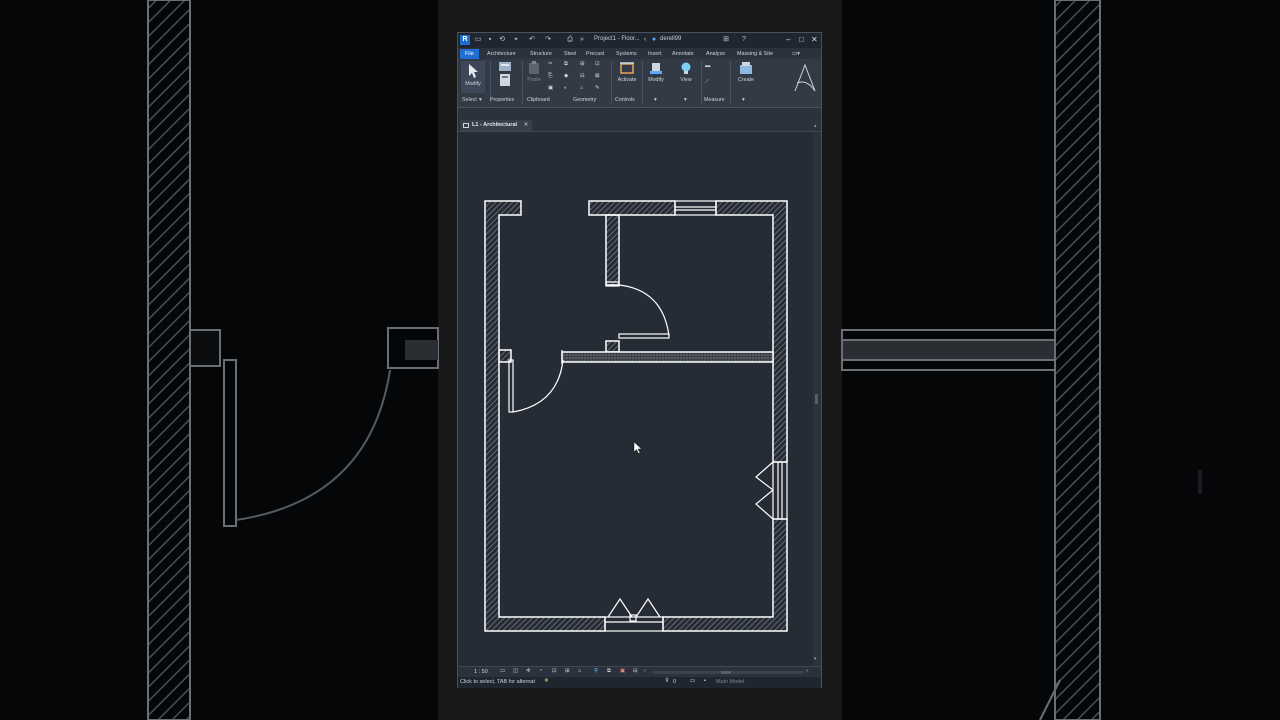 The height and width of the screenshot is (720, 1280). What do you see at coordinates (597, 64) in the screenshot?
I see `cut-geometry-icon: ⊡` at bounding box center [597, 64].